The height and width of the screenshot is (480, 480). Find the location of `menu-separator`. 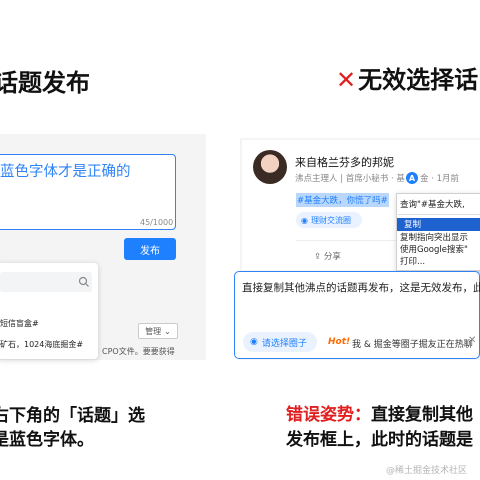

menu-separator is located at coordinates (439, 214).